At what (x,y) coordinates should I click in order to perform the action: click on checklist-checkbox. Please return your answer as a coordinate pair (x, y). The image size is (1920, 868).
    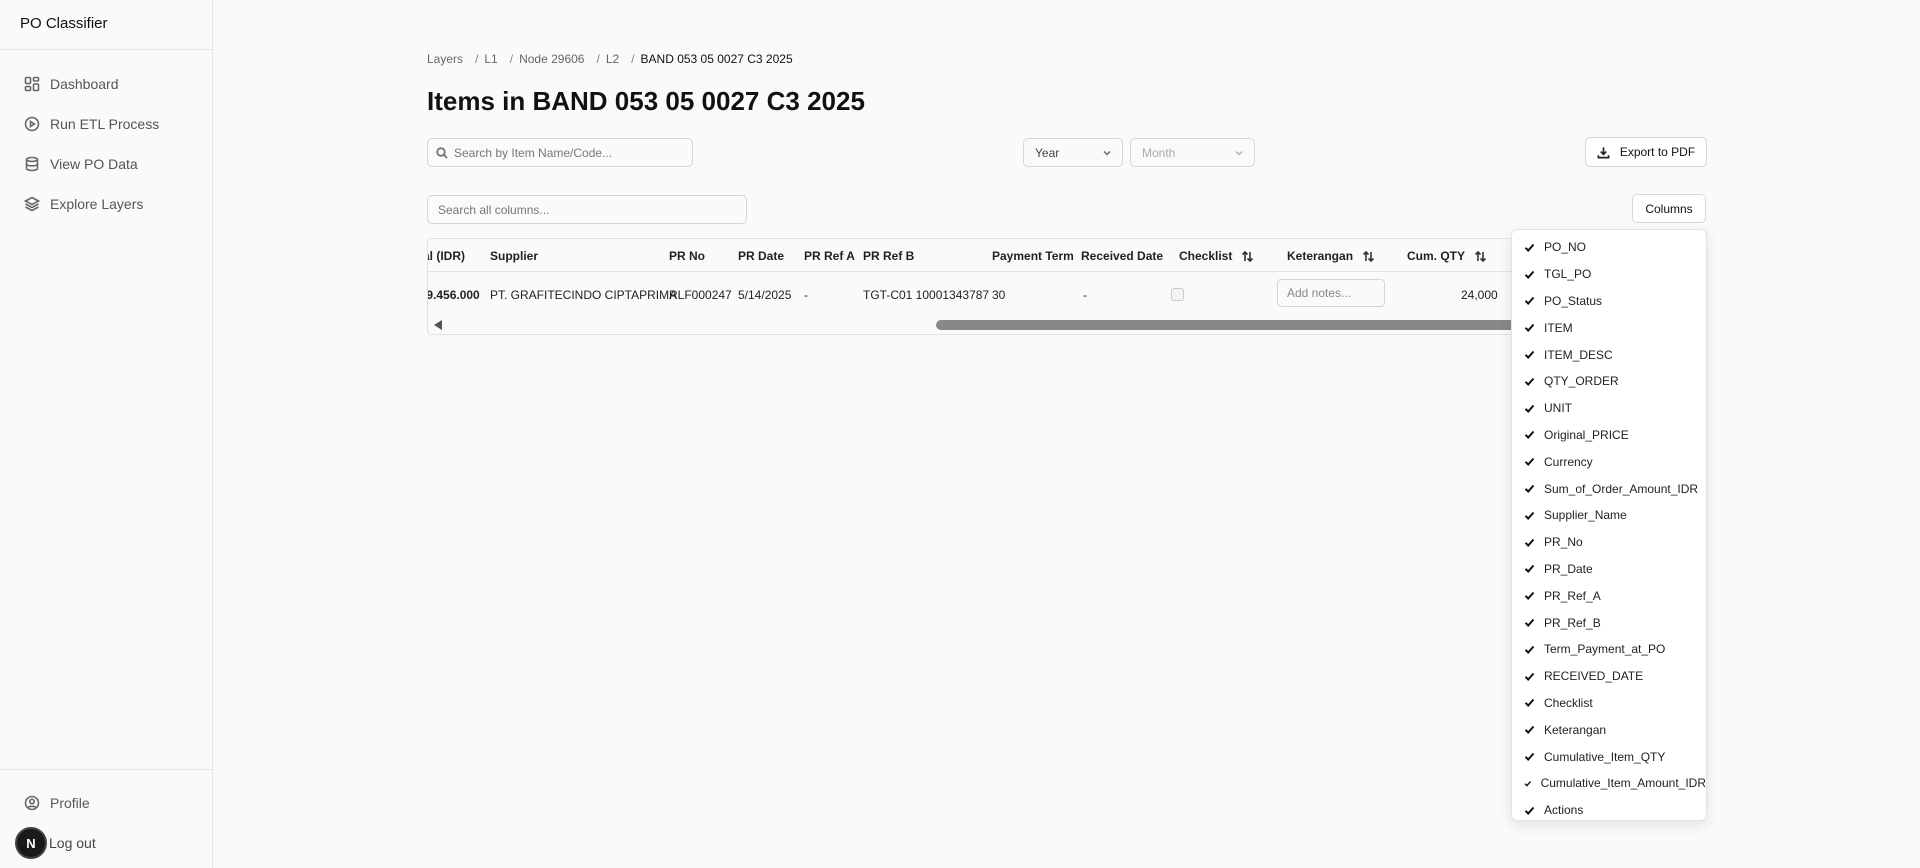
    Looking at the image, I should click on (1177, 294).